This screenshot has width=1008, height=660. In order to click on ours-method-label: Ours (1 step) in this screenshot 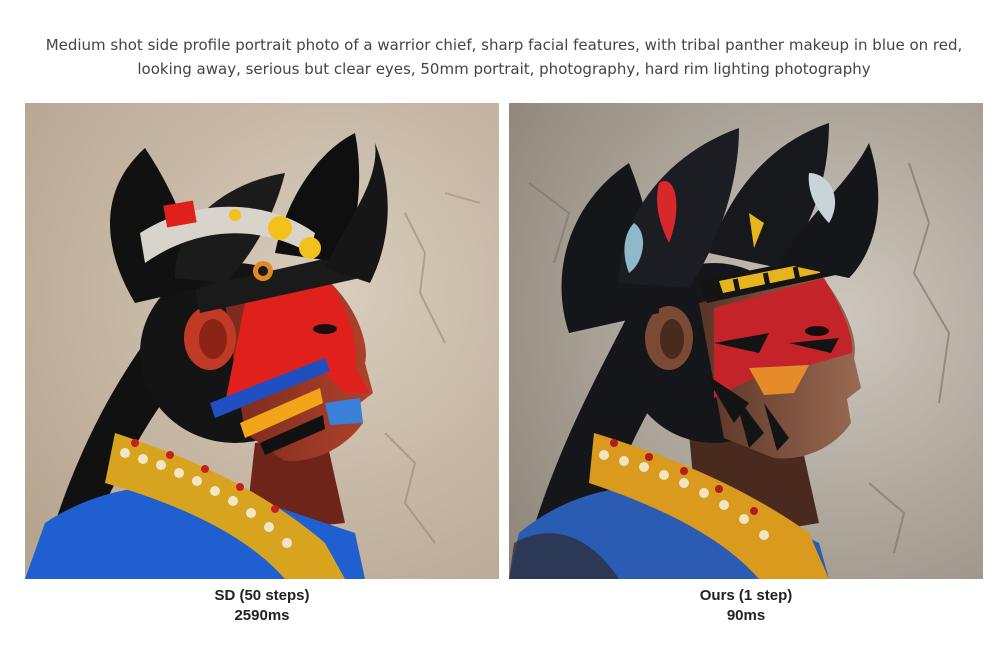, I will do `click(746, 595)`.